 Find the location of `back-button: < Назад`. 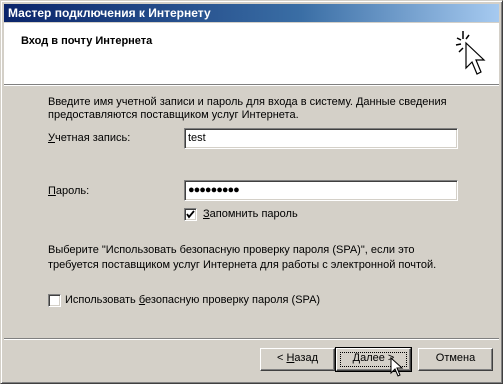

back-button: < Назад is located at coordinates (297, 359).